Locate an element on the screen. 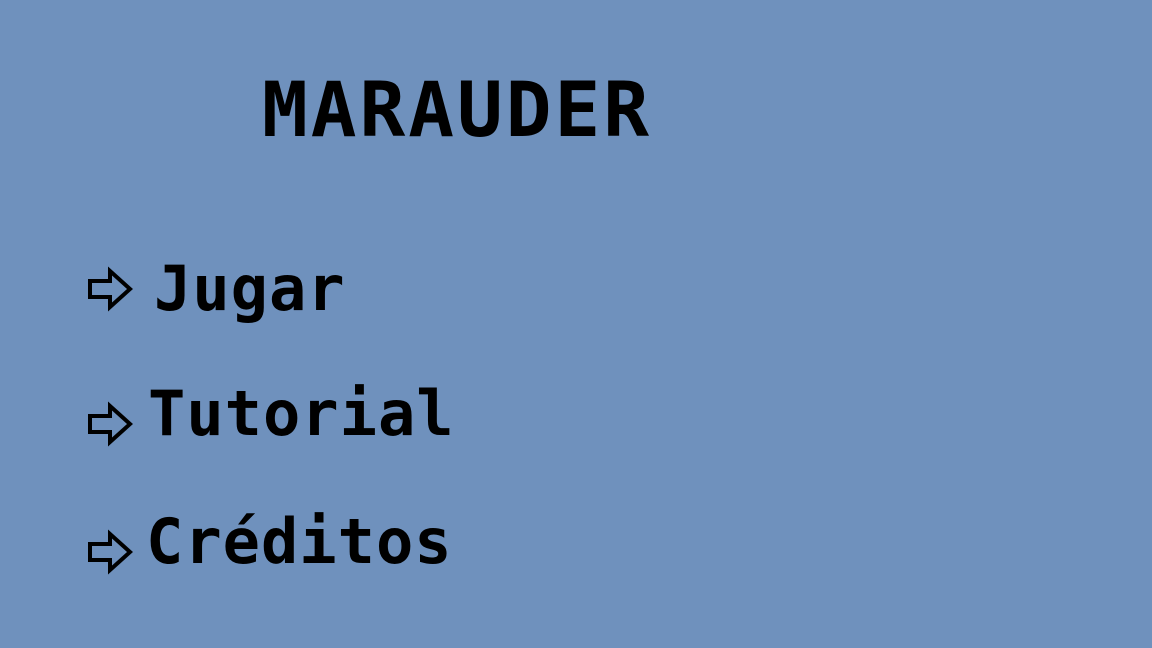  menu-item-label: Créditos is located at coordinates (299, 541).